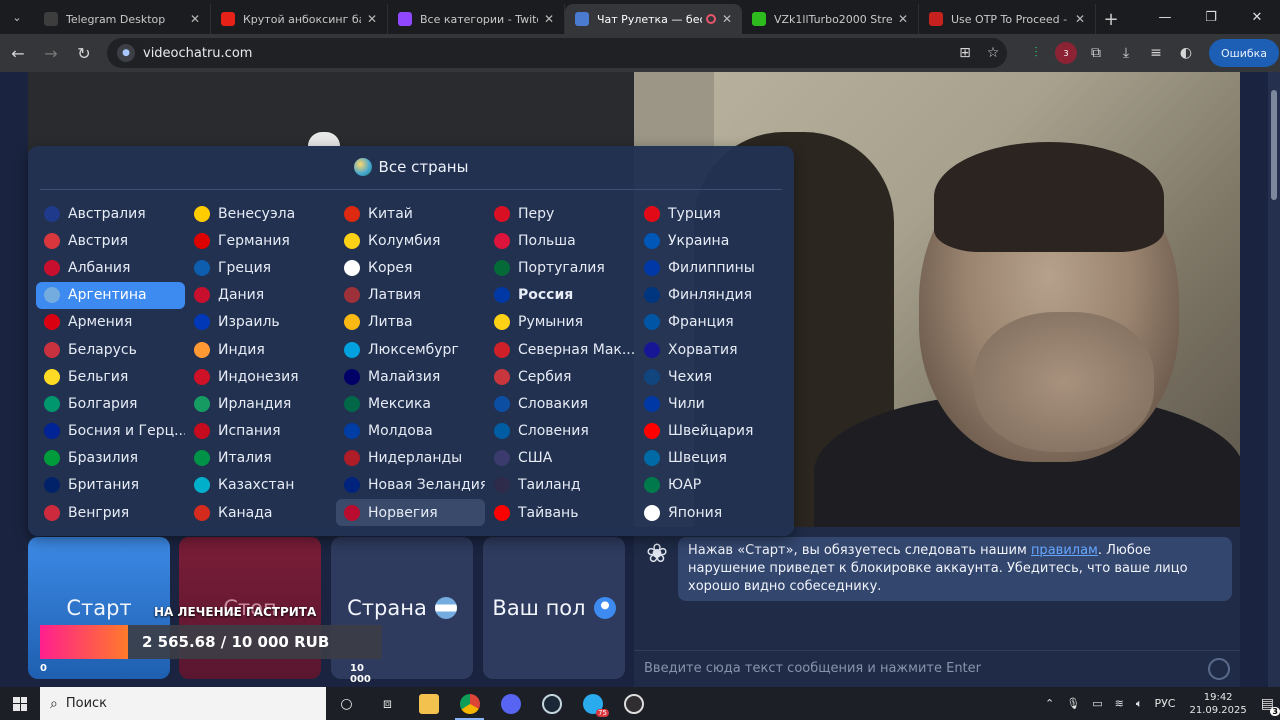  What do you see at coordinates (299, 19) in the screenshot?
I see `browser-tab: Крутой анбоксинг бабушк ✕` at bounding box center [299, 19].